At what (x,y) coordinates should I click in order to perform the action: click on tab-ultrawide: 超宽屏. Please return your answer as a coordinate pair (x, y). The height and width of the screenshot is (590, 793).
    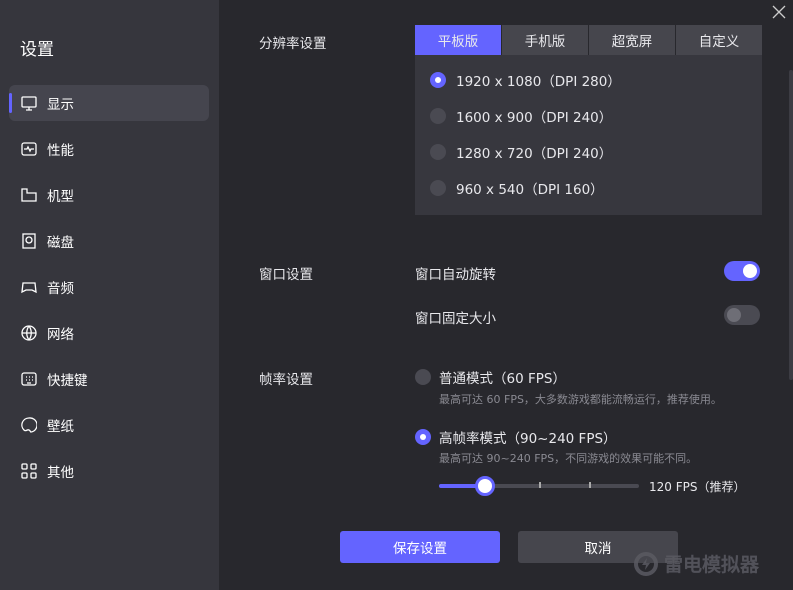
    Looking at the image, I should click on (632, 40).